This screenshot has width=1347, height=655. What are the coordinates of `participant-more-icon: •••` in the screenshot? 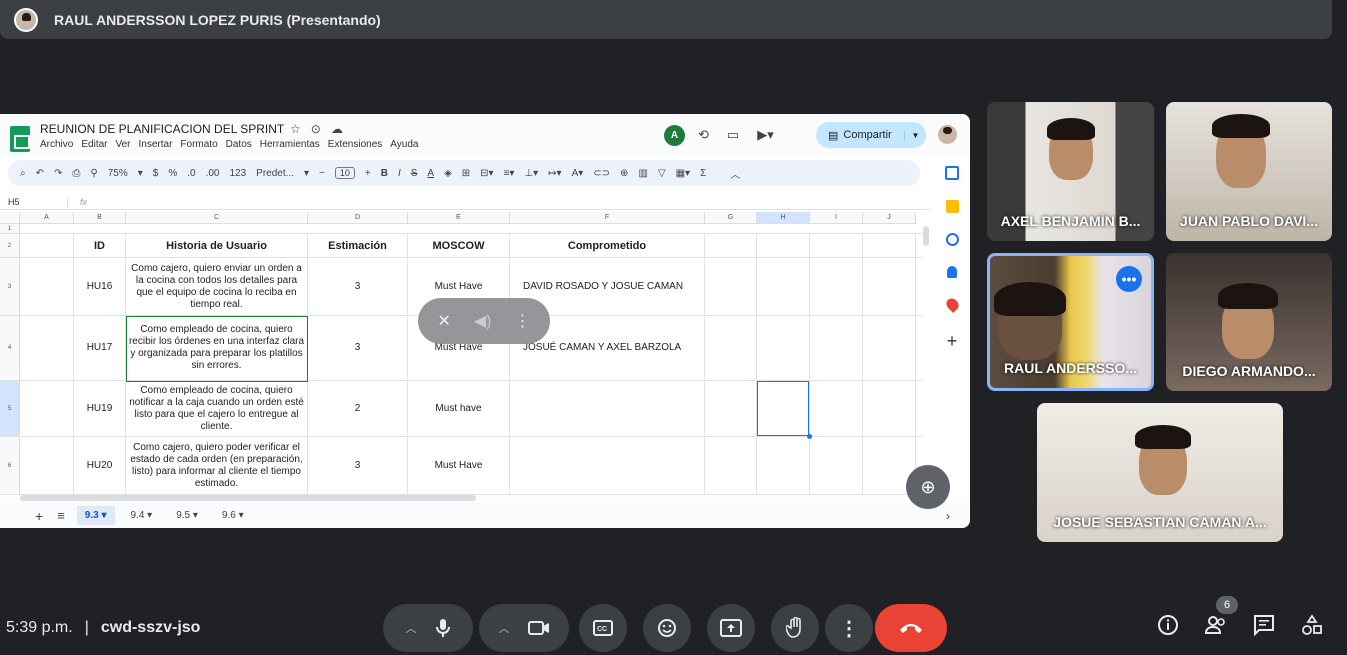 It's located at (1129, 279).